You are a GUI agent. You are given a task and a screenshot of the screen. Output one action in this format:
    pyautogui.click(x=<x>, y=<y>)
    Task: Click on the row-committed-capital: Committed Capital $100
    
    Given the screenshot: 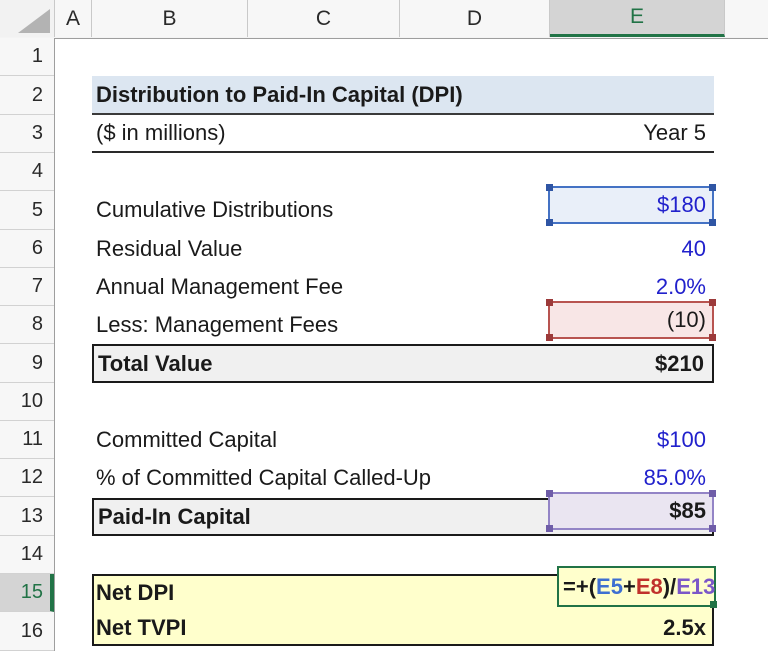 What is the action you would take?
    pyautogui.click(x=403, y=440)
    